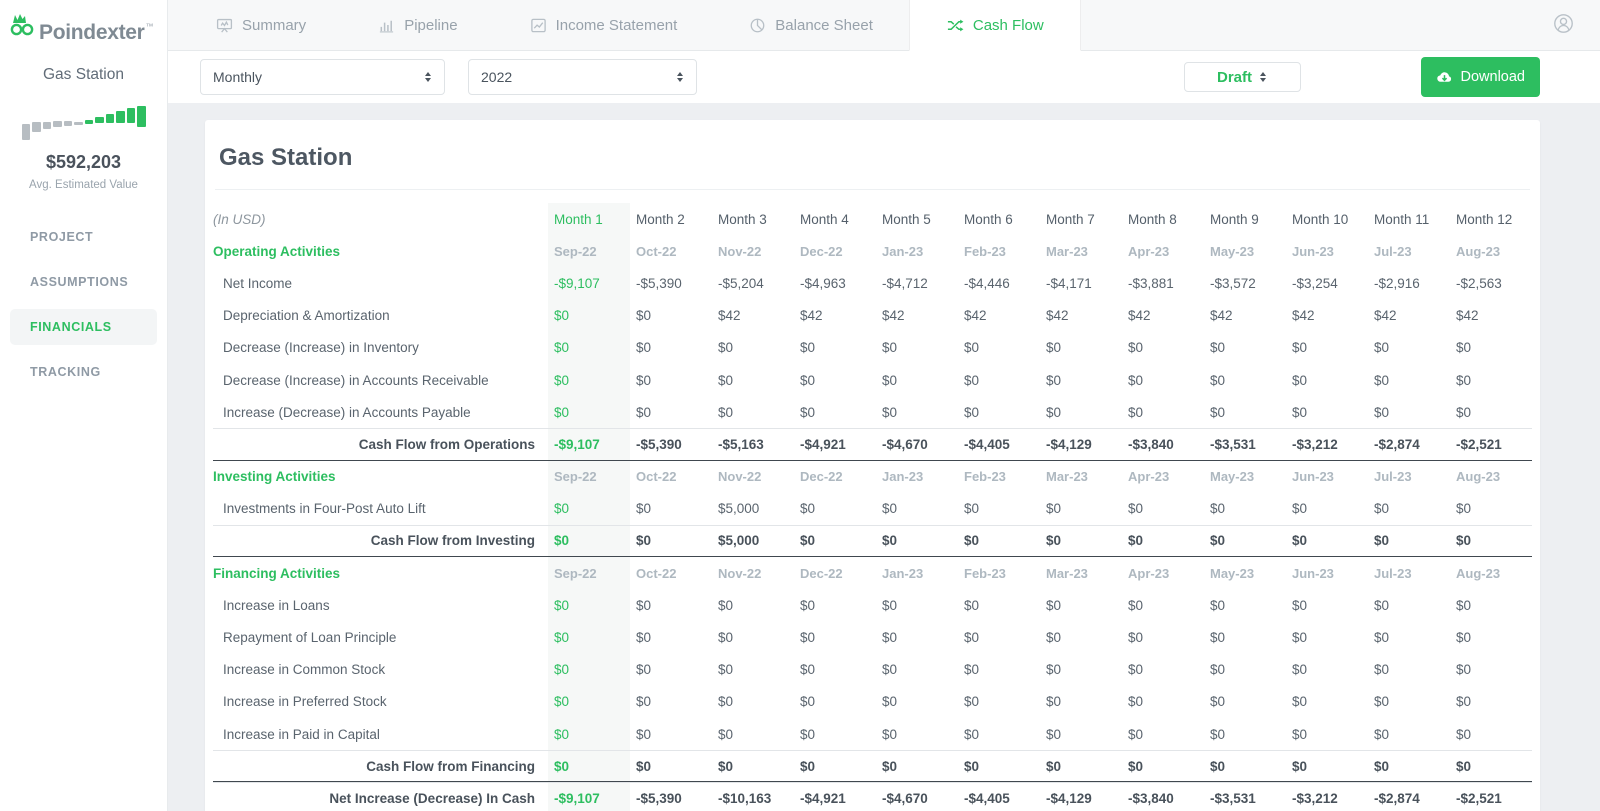 The width and height of the screenshot is (1600, 811). I want to click on download-button: Download, so click(1480, 77).